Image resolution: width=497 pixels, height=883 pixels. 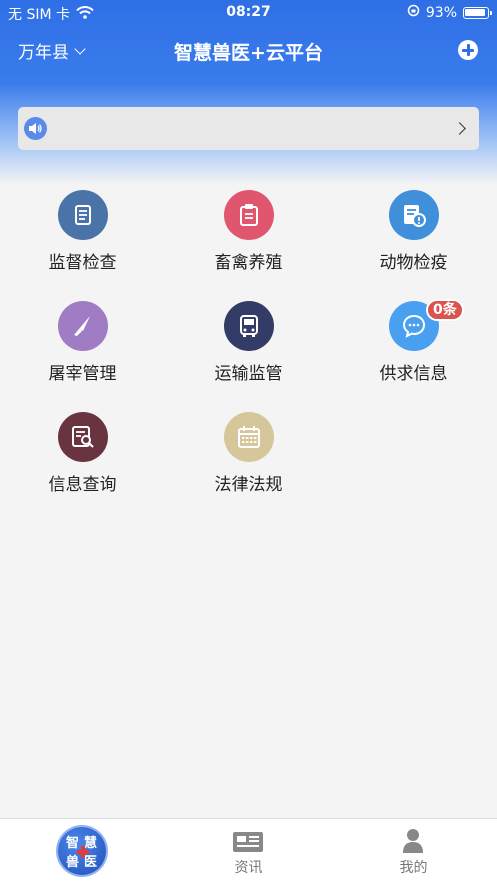 What do you see at coordinates (441, 12) in the screenshot?
I see `battery-percent: 93%` at bounding box center [441, 12].